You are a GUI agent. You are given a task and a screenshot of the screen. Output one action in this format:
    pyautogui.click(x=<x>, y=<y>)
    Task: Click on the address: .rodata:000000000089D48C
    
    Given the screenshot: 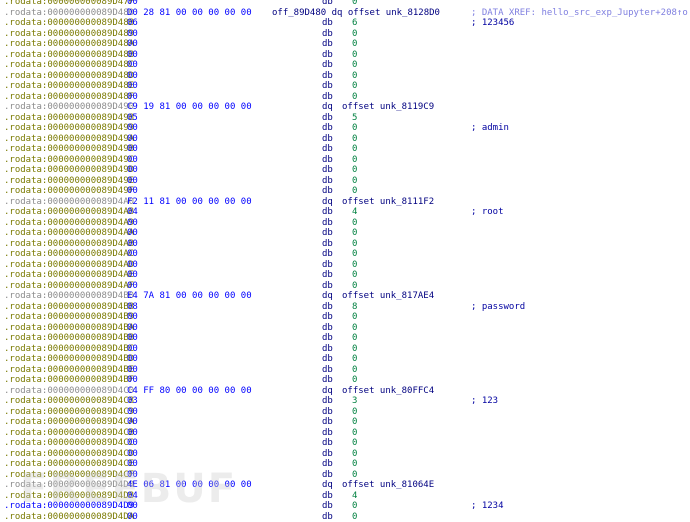 What is the action you would take?
    pyautogui.click(x=69, y=65)
    